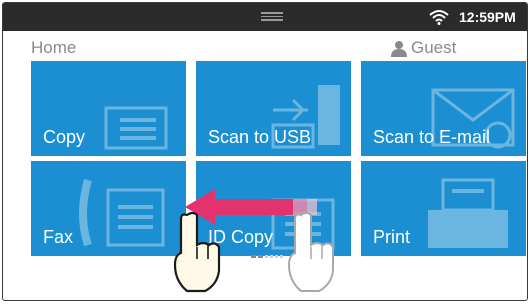  I want to click on tile-fax: Fax, so click(108, 208).